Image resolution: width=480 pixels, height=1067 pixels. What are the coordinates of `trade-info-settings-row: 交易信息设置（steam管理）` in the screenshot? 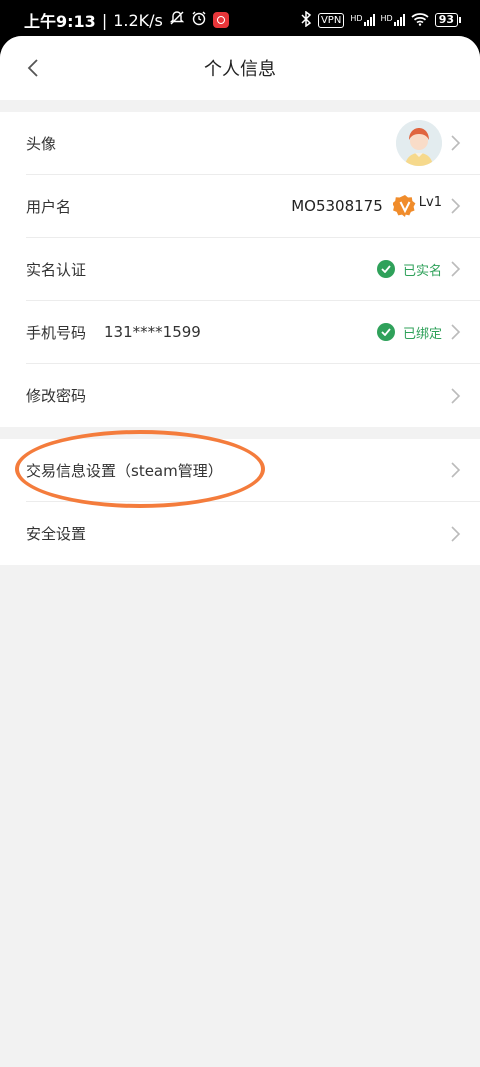 It's located at (253, 470).